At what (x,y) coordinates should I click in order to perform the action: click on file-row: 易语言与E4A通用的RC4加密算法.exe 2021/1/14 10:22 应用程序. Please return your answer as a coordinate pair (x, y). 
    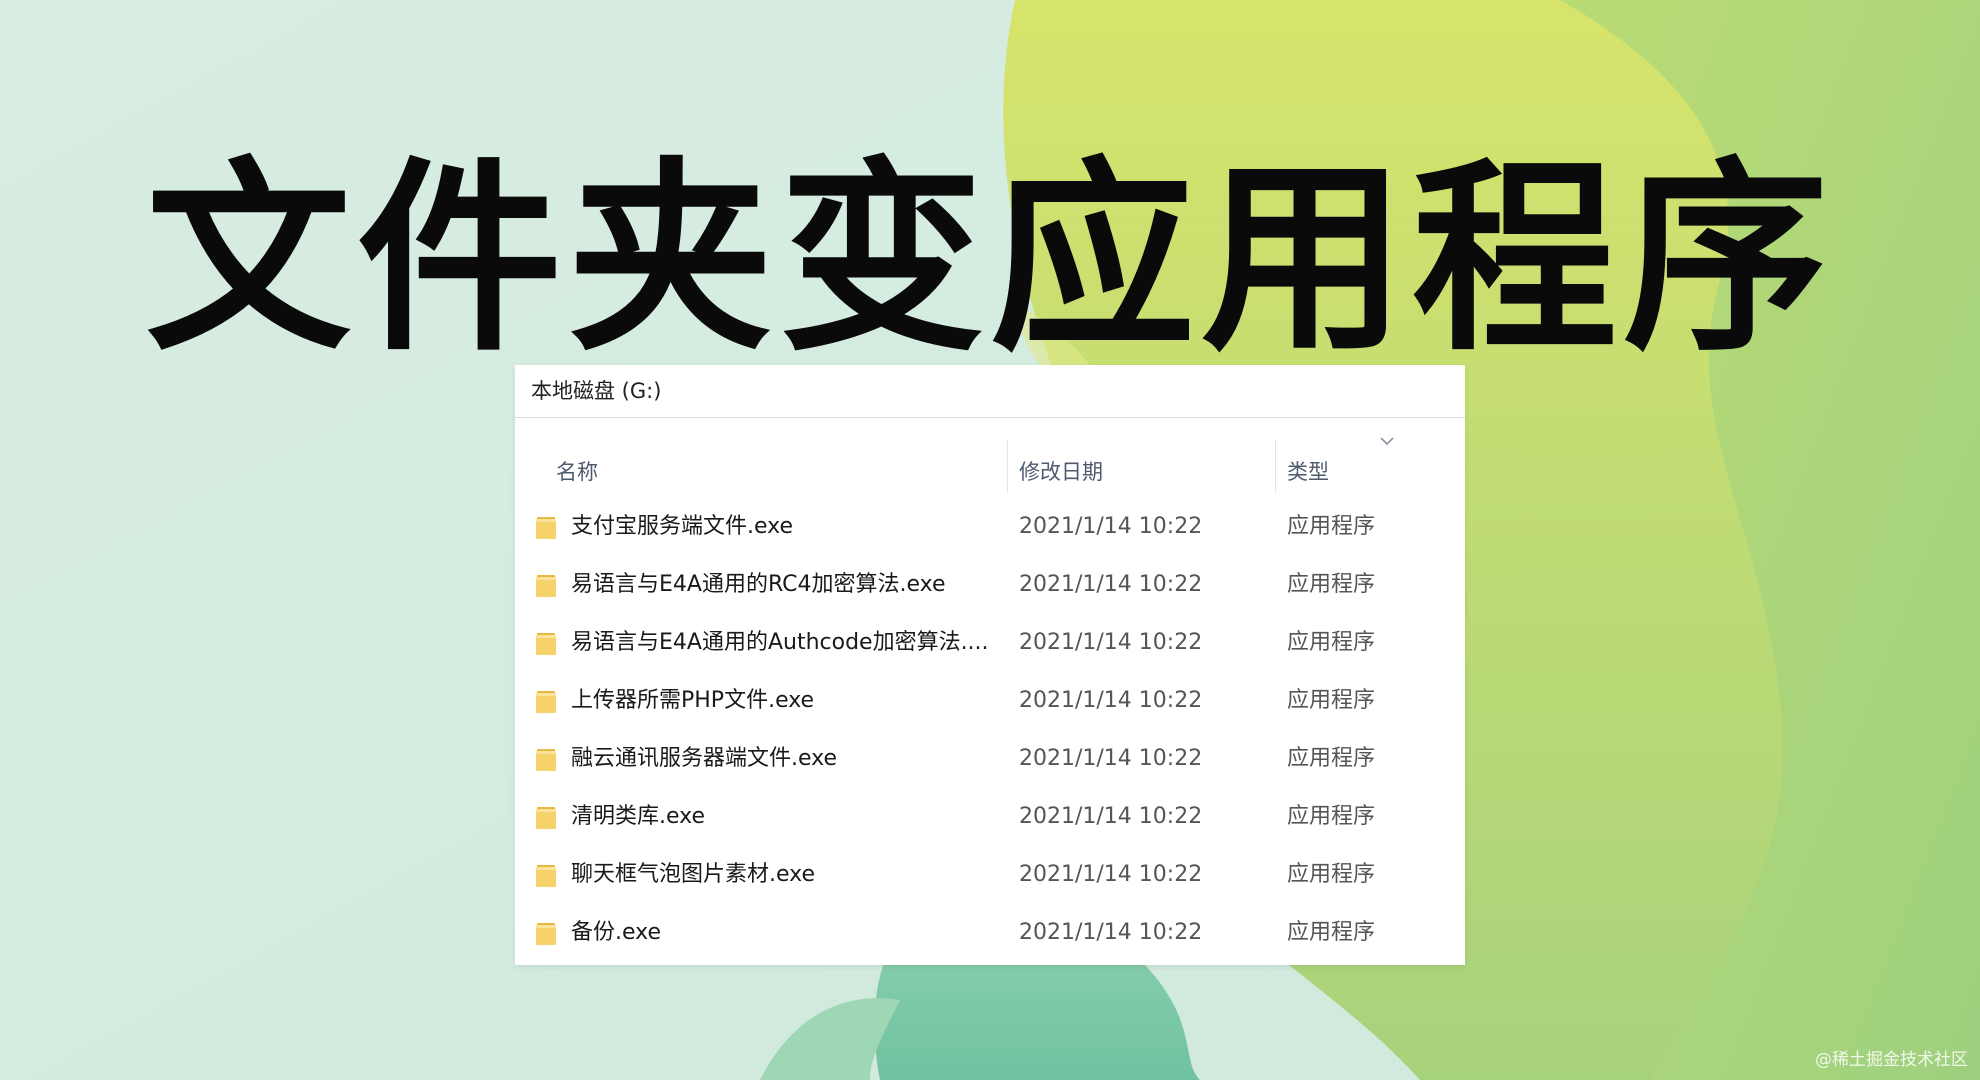
    Looking at the image, I should click on (990, 585).